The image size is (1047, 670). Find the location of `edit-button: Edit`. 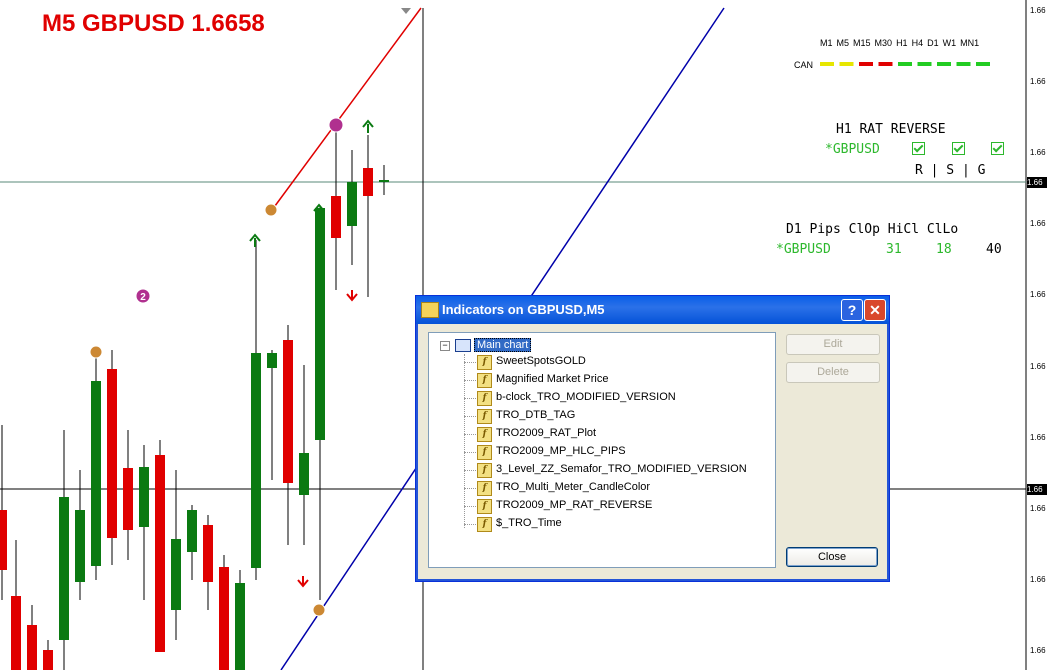

edit-button: Edit is located at coordinates (833, 344).